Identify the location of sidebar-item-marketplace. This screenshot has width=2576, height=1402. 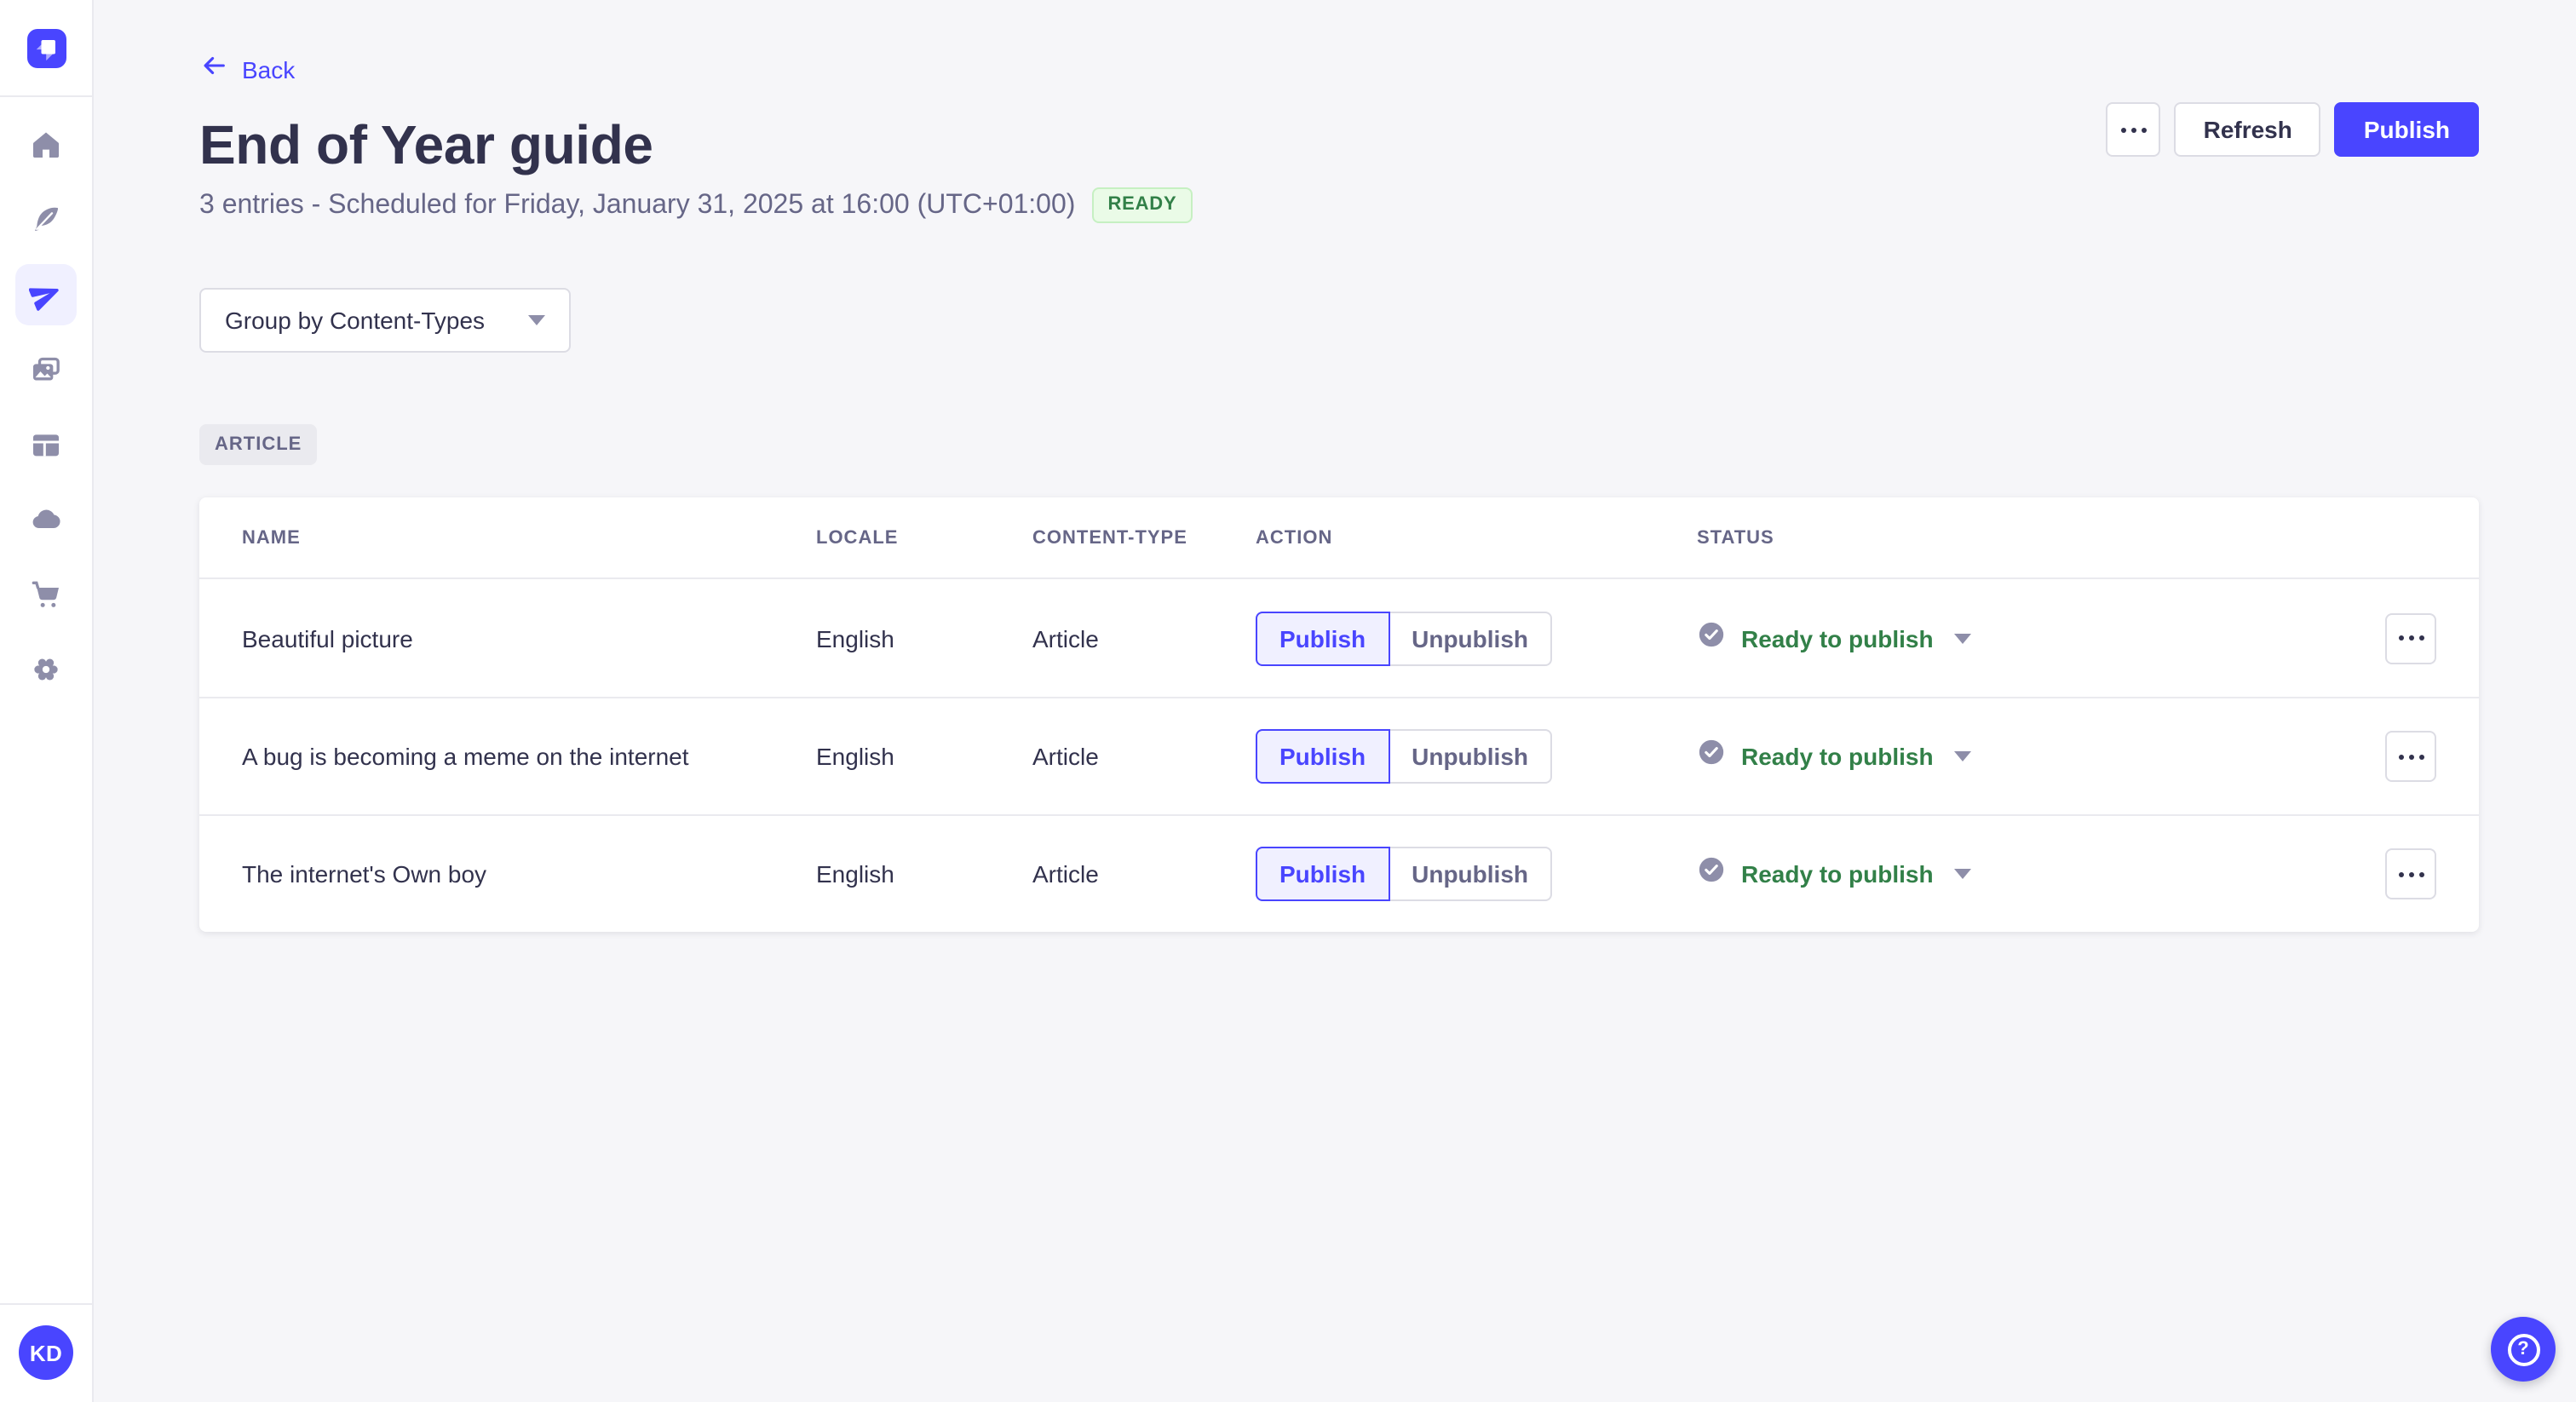
(46, 594).